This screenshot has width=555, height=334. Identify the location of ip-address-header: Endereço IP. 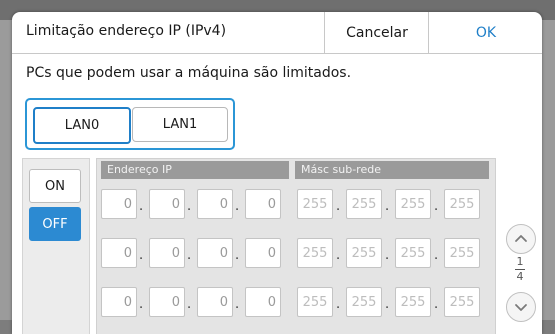
(195, 170).